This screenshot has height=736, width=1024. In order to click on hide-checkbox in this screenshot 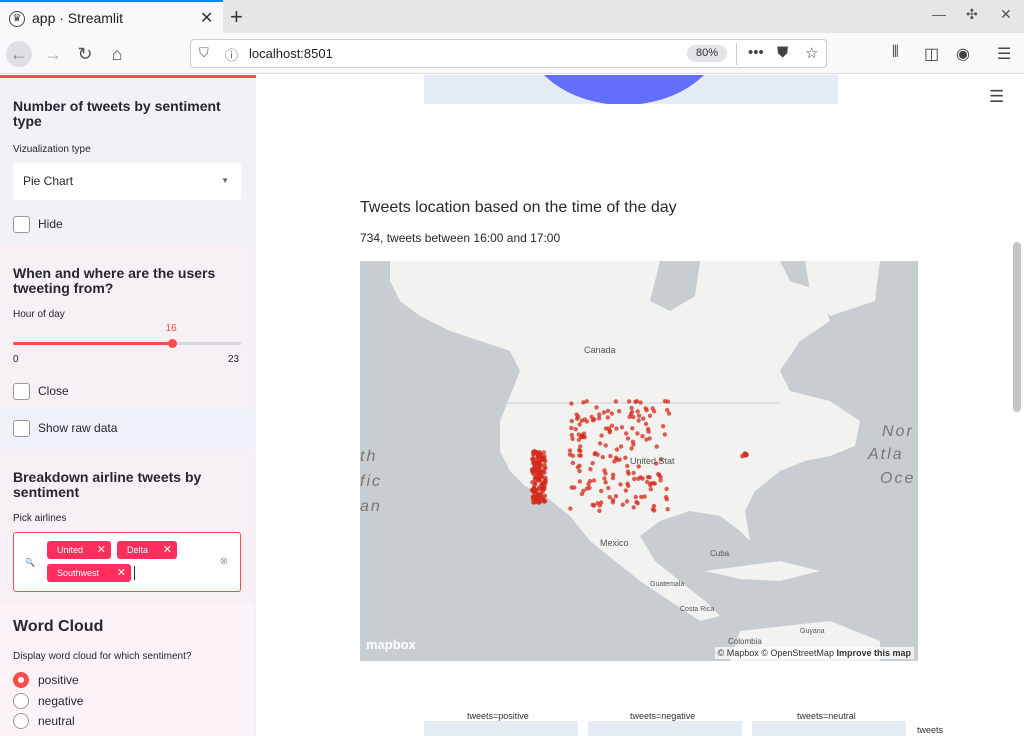, I will do `click(21, 224)`.